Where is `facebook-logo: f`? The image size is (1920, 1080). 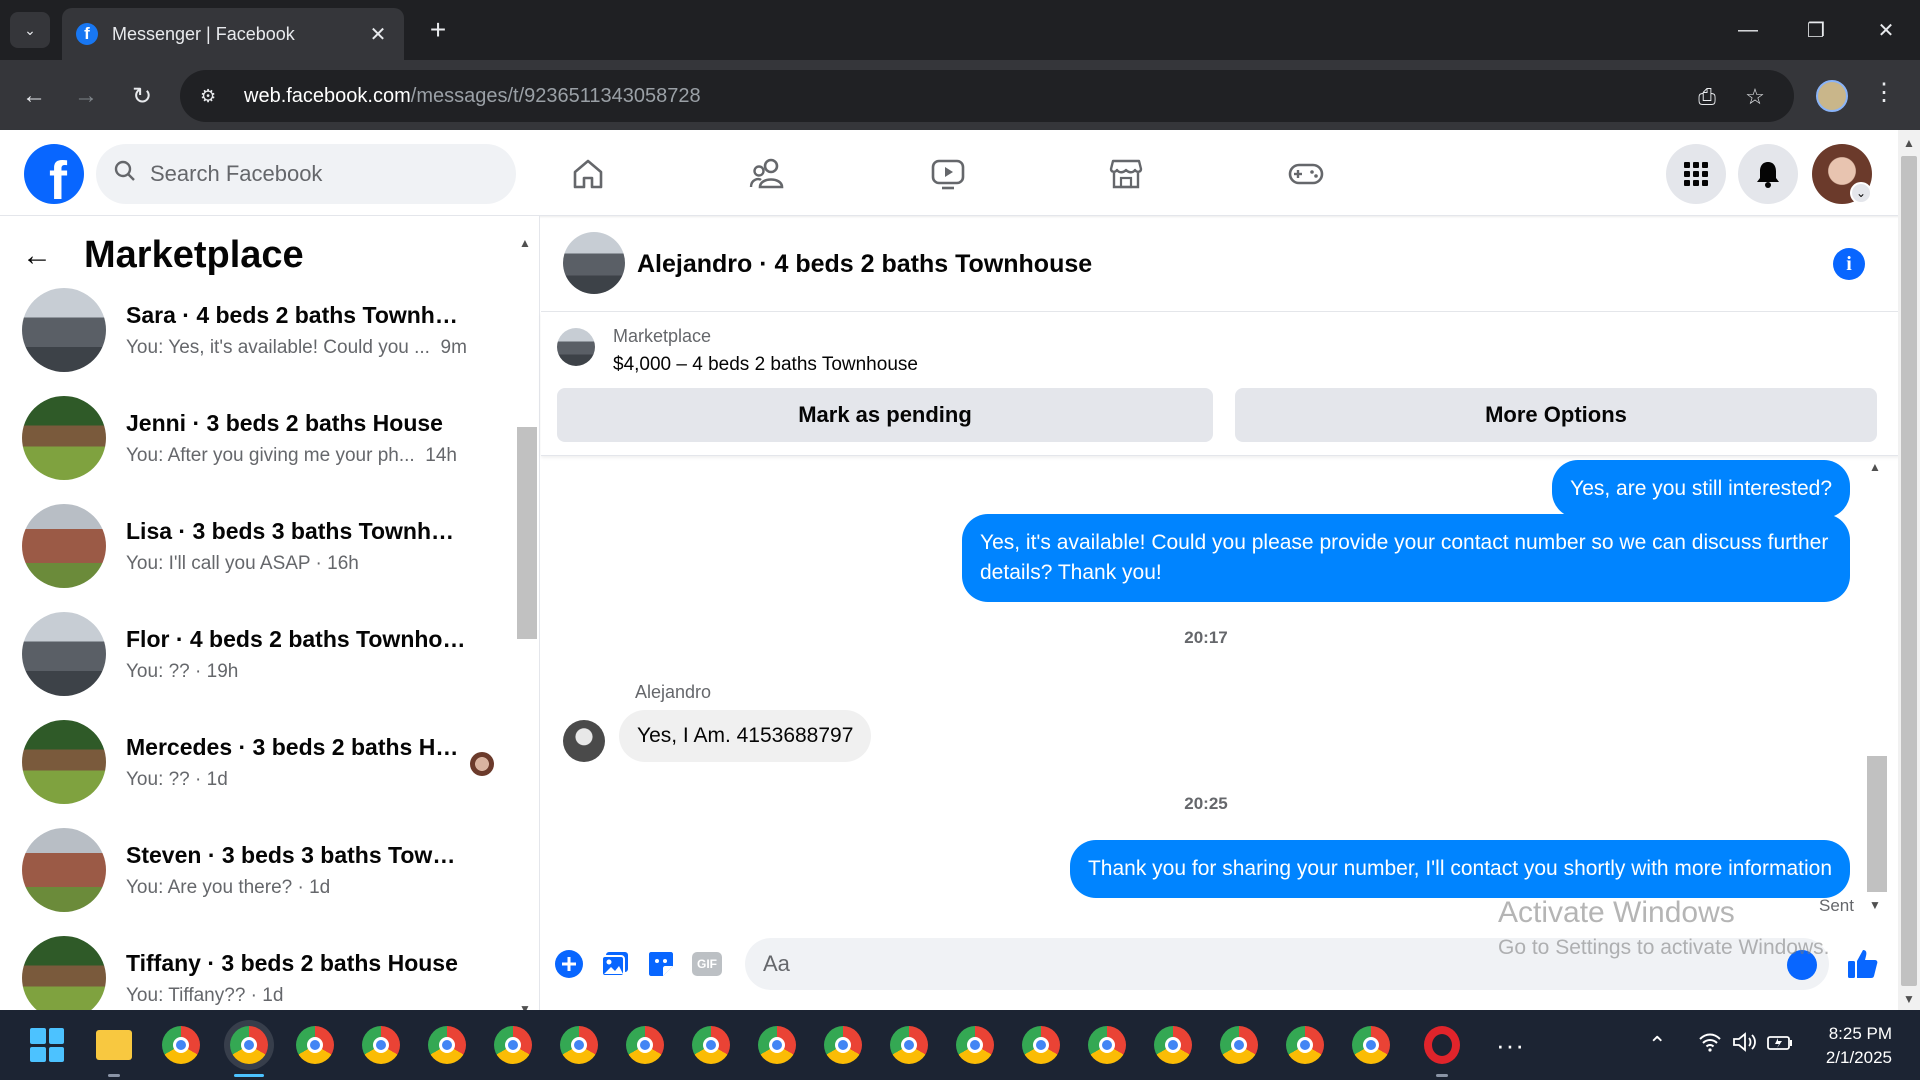 facebook-logo: f is located at coordinates (54, 174).